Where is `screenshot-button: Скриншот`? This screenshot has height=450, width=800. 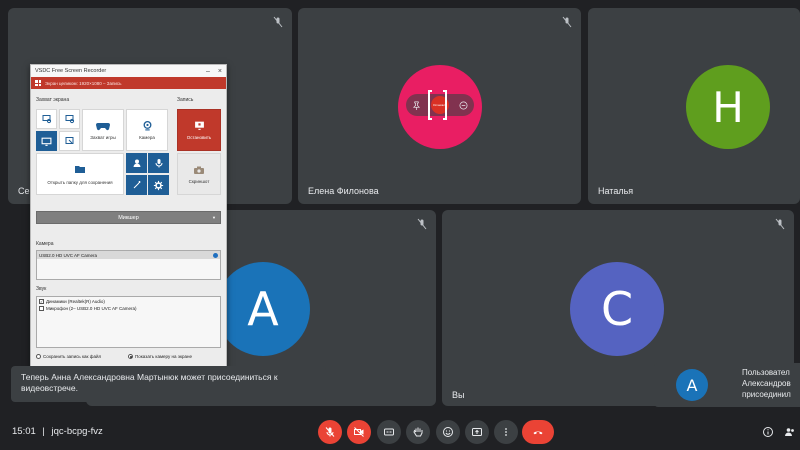
screenshot-button: Скриншот is located at coordinates (199, 174).